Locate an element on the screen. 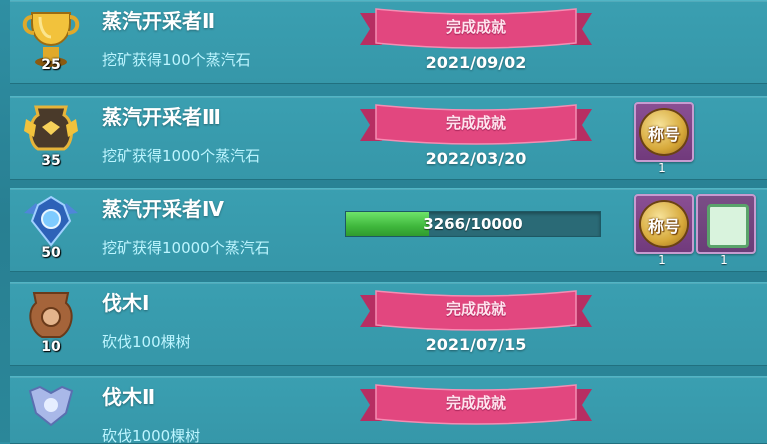  avatar-frame-icon is located at coordinates (728, 226).